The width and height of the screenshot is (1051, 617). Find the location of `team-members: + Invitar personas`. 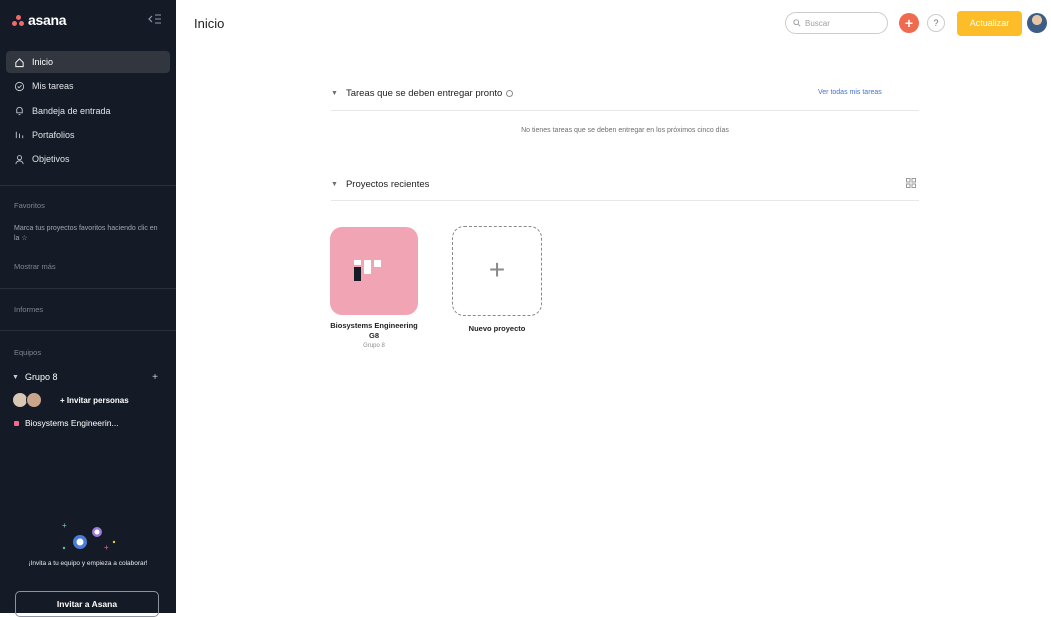

team-members: + Invitar personas is located at coordinates (70, 400).